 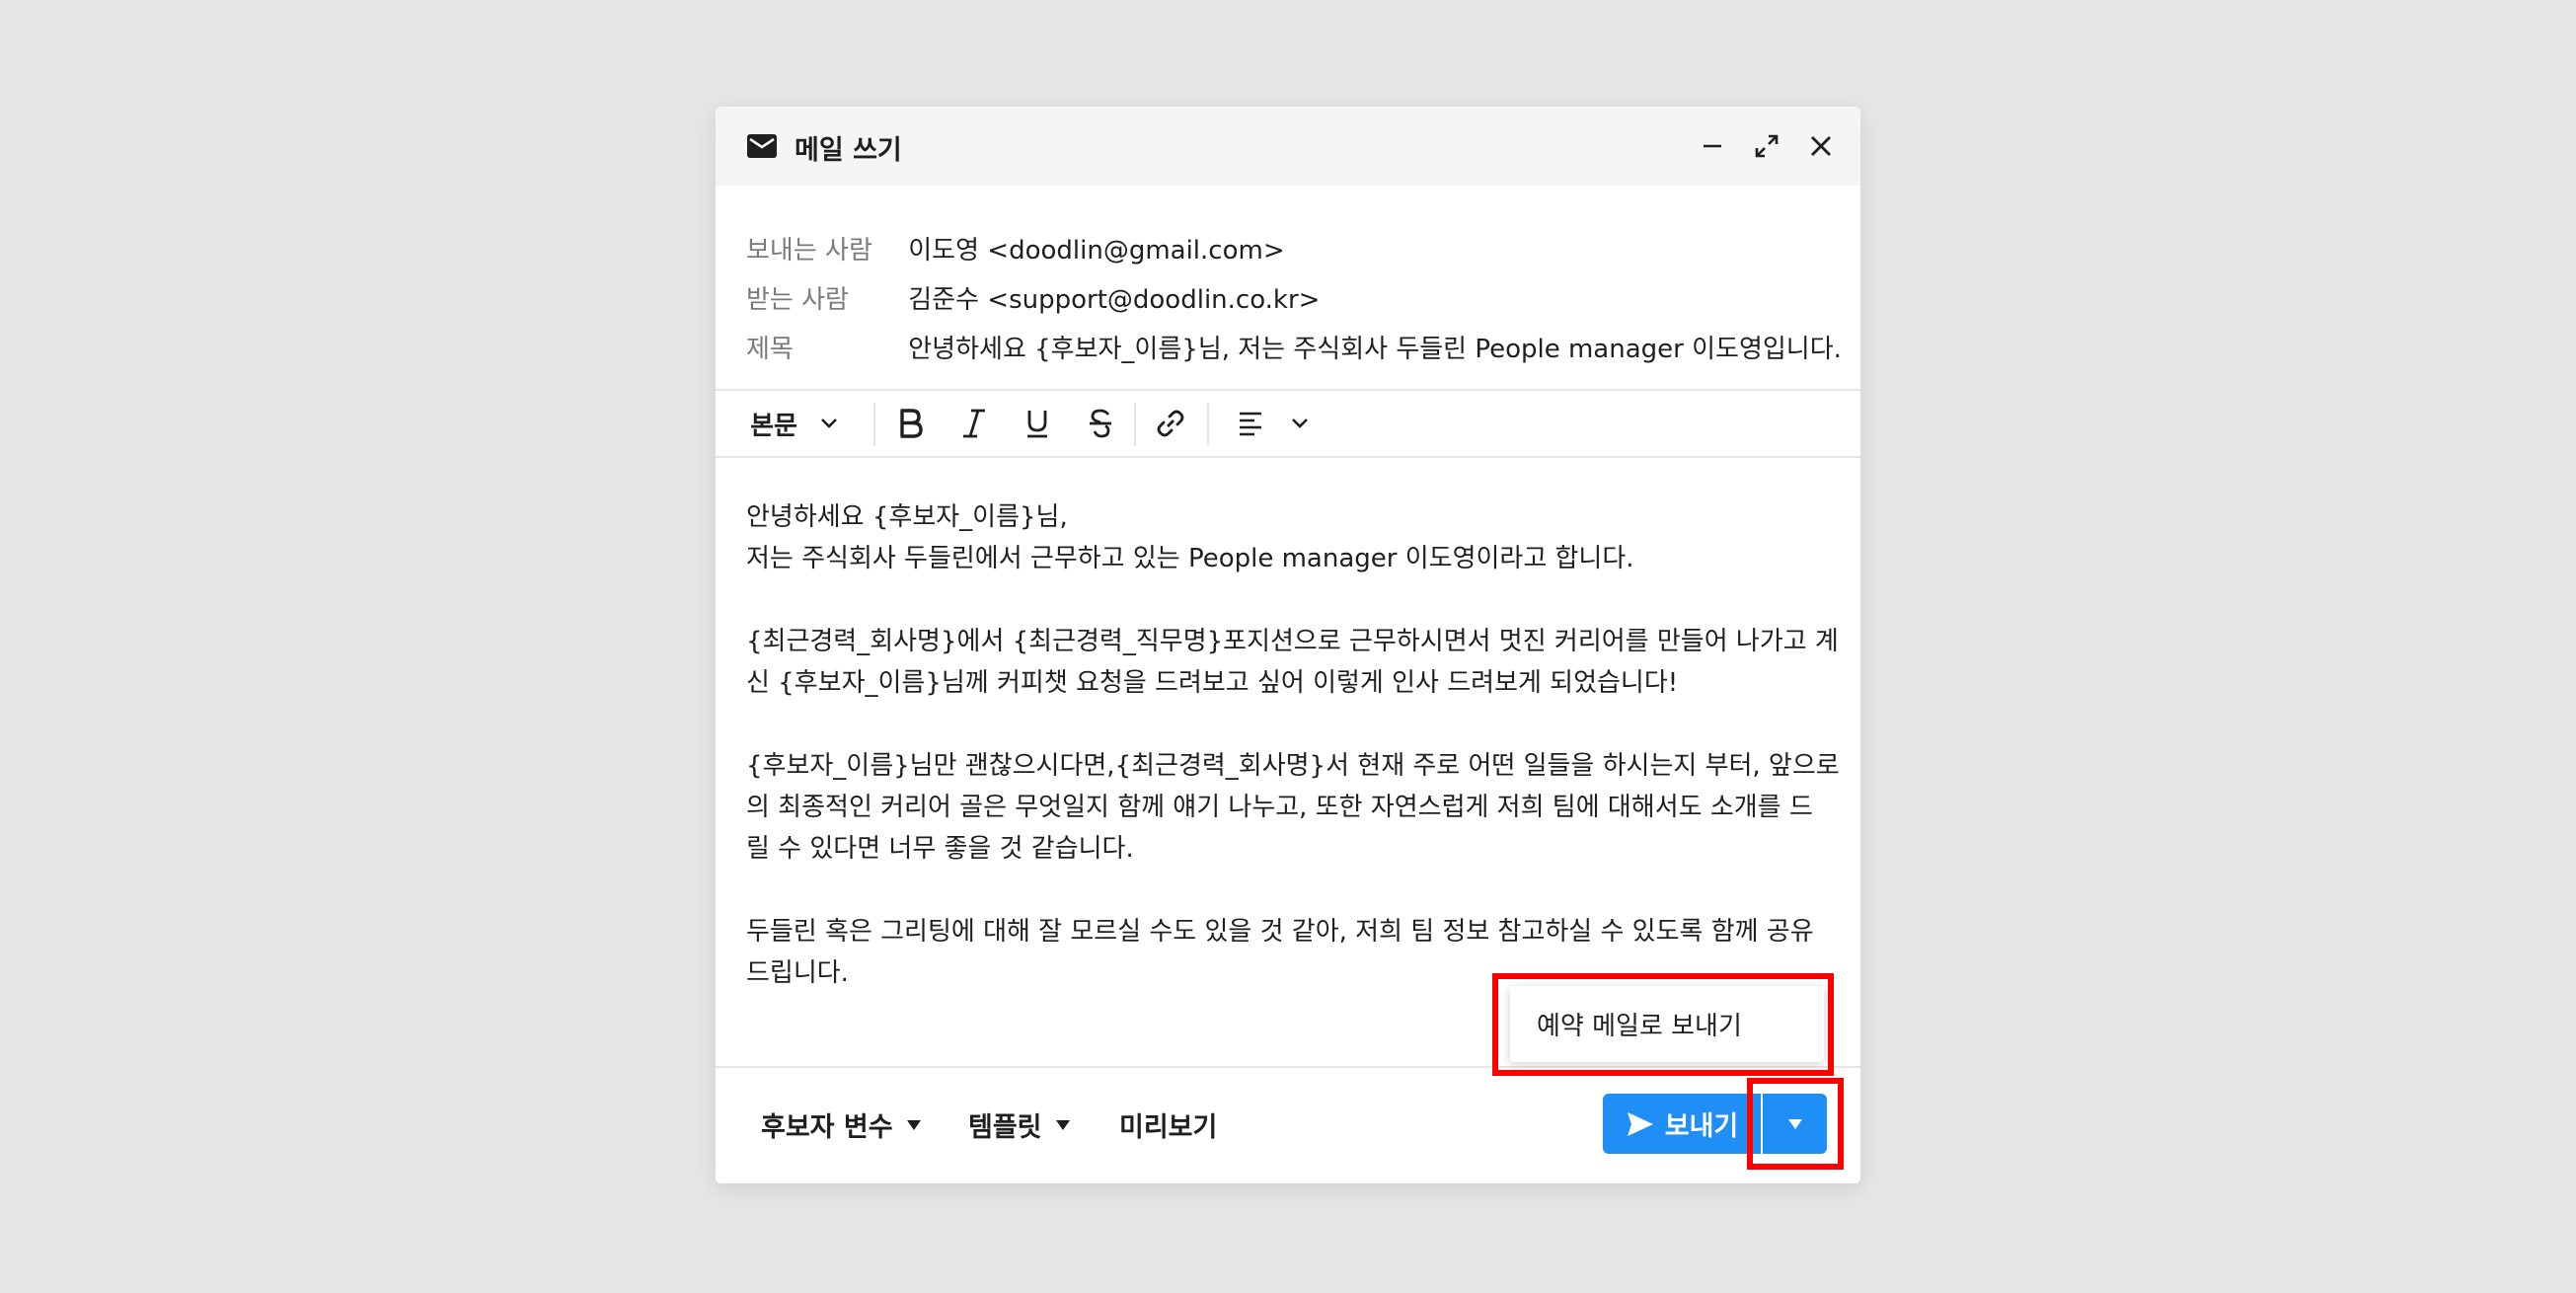 I want to click on close-button, so click(x=1821, y=146).